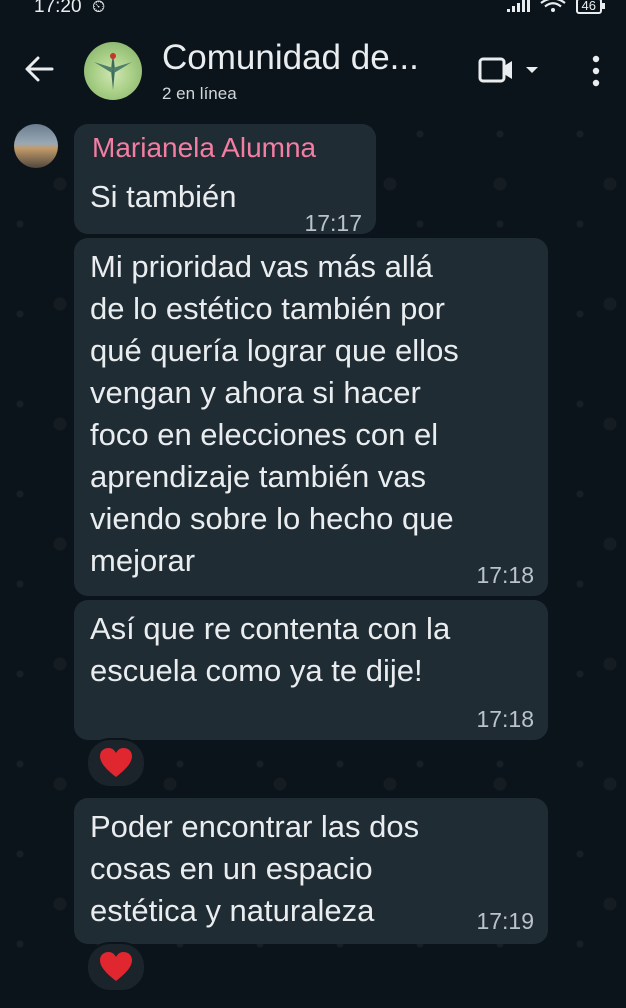  I want to click on wifi-icon, so click(552, 6).